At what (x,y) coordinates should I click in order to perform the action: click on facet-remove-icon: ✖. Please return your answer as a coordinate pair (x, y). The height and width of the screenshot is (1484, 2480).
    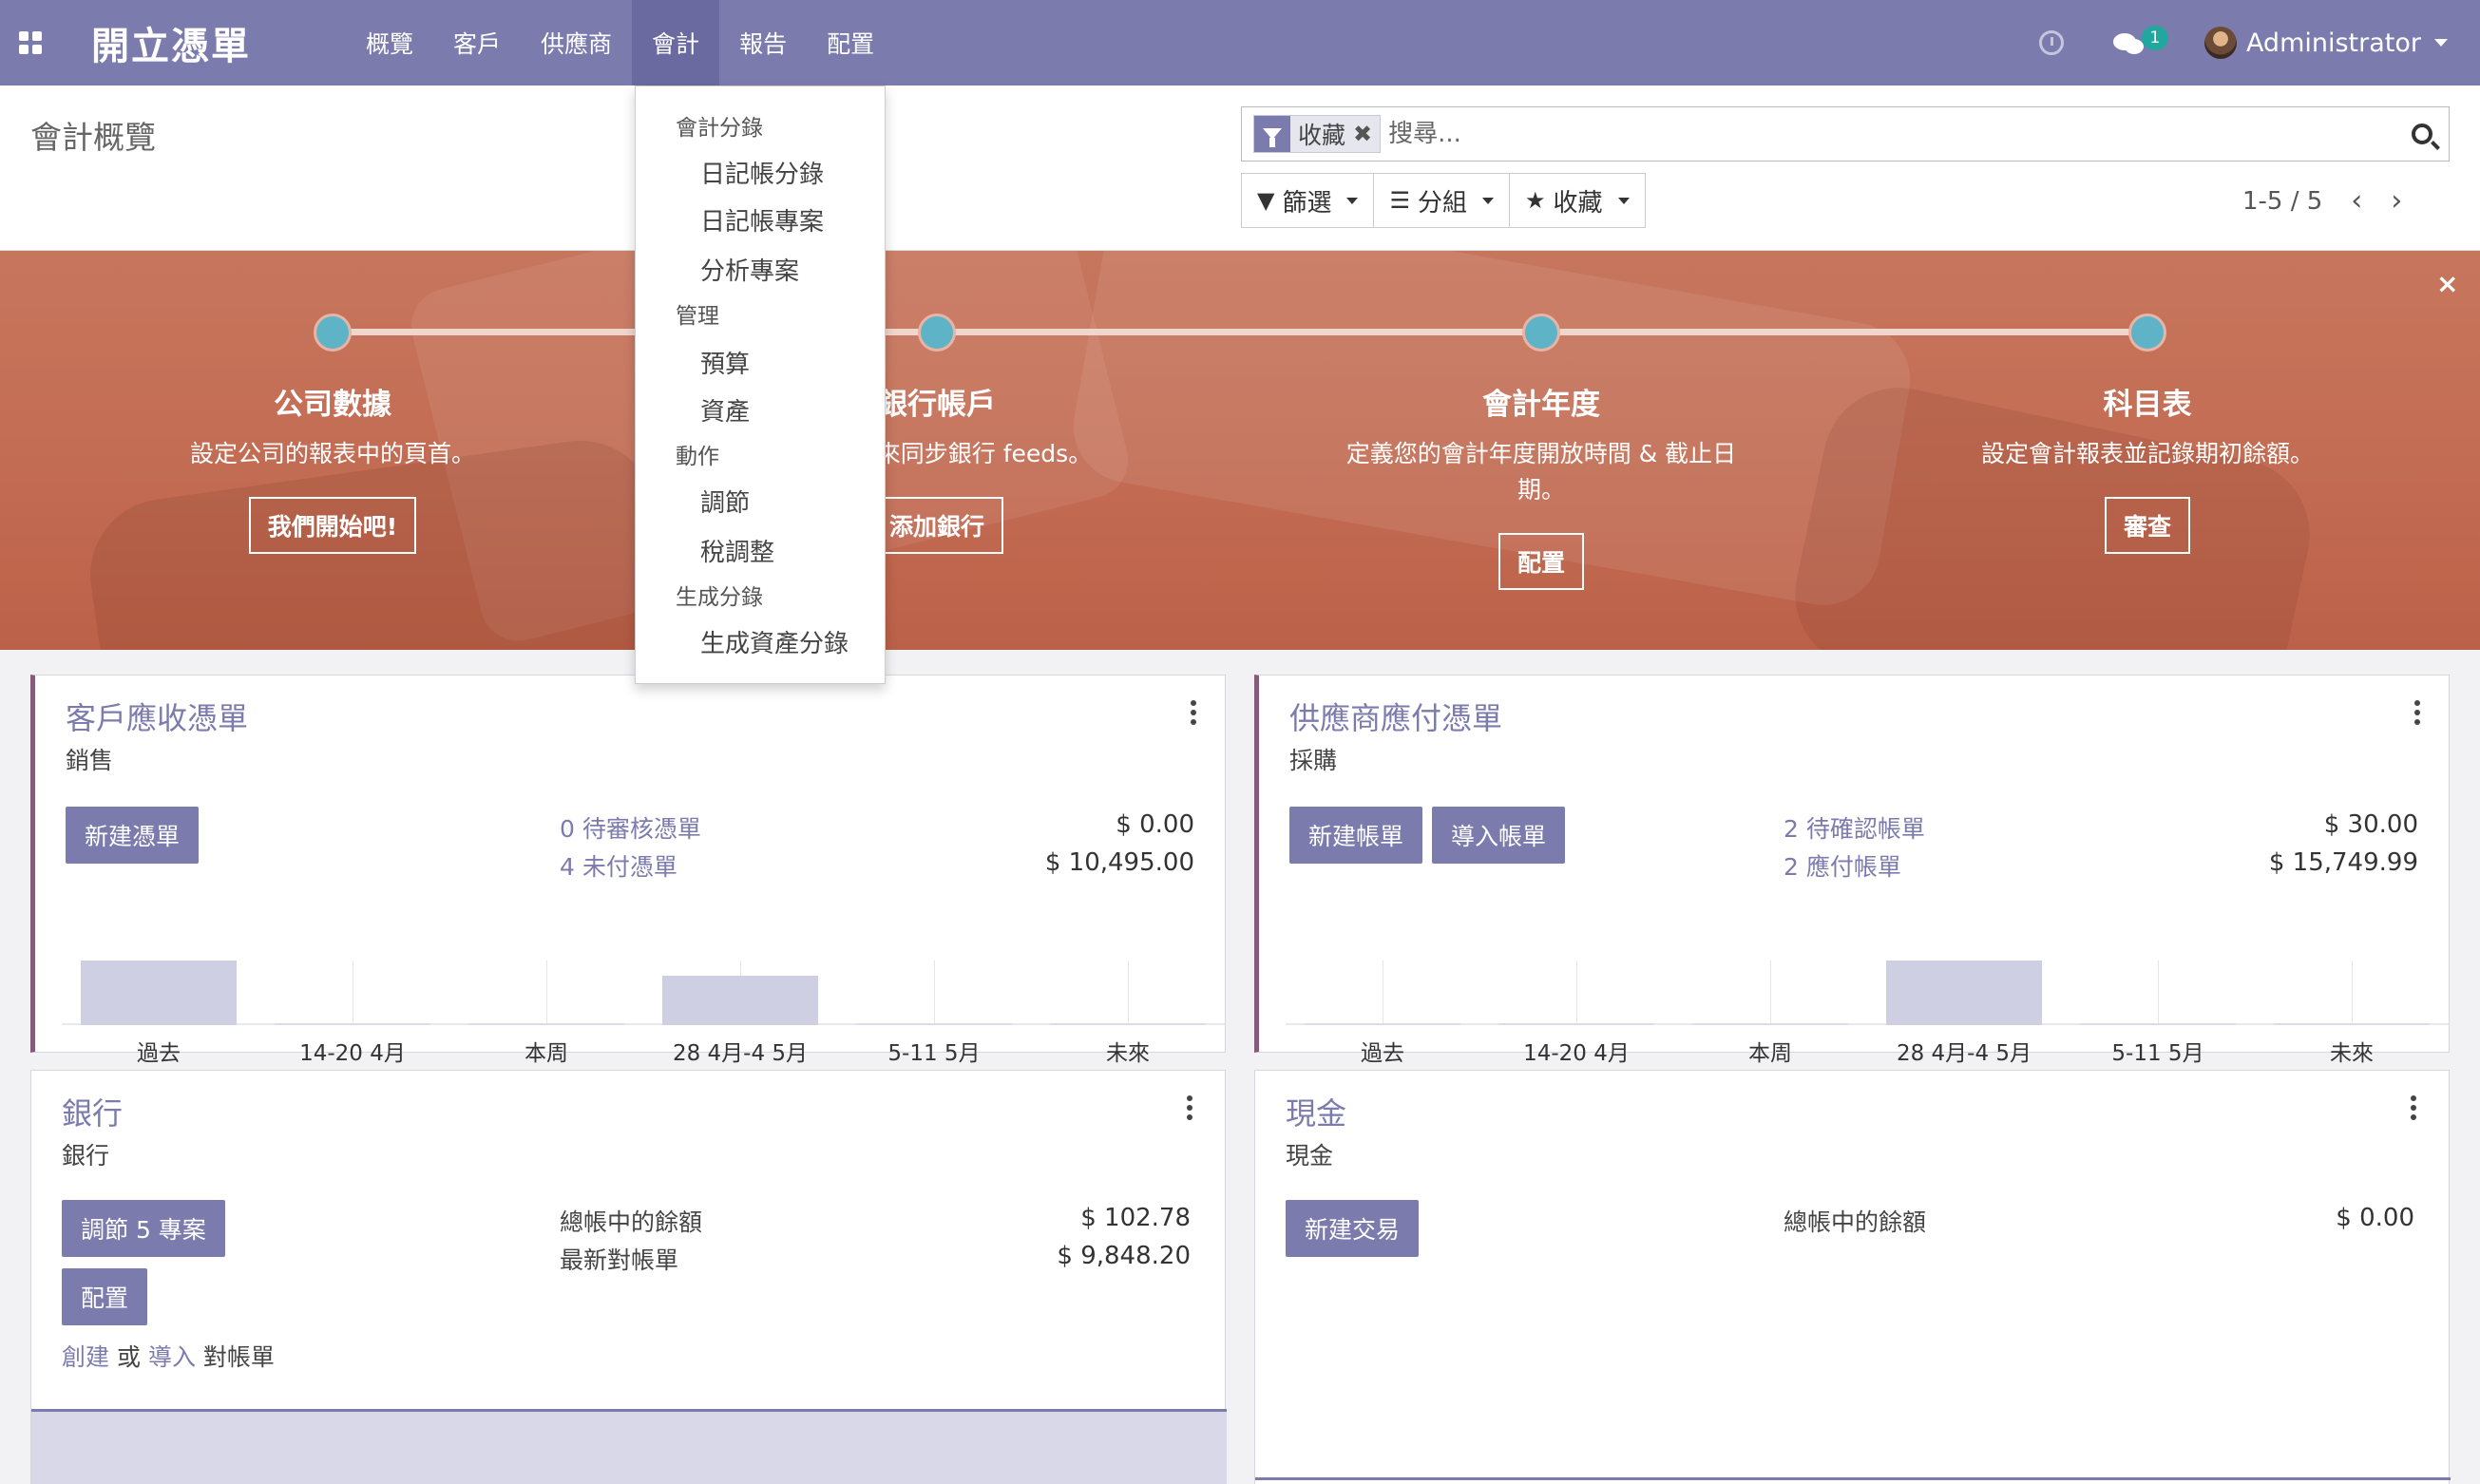
    Looking at the image, I should click on (1366, 134).